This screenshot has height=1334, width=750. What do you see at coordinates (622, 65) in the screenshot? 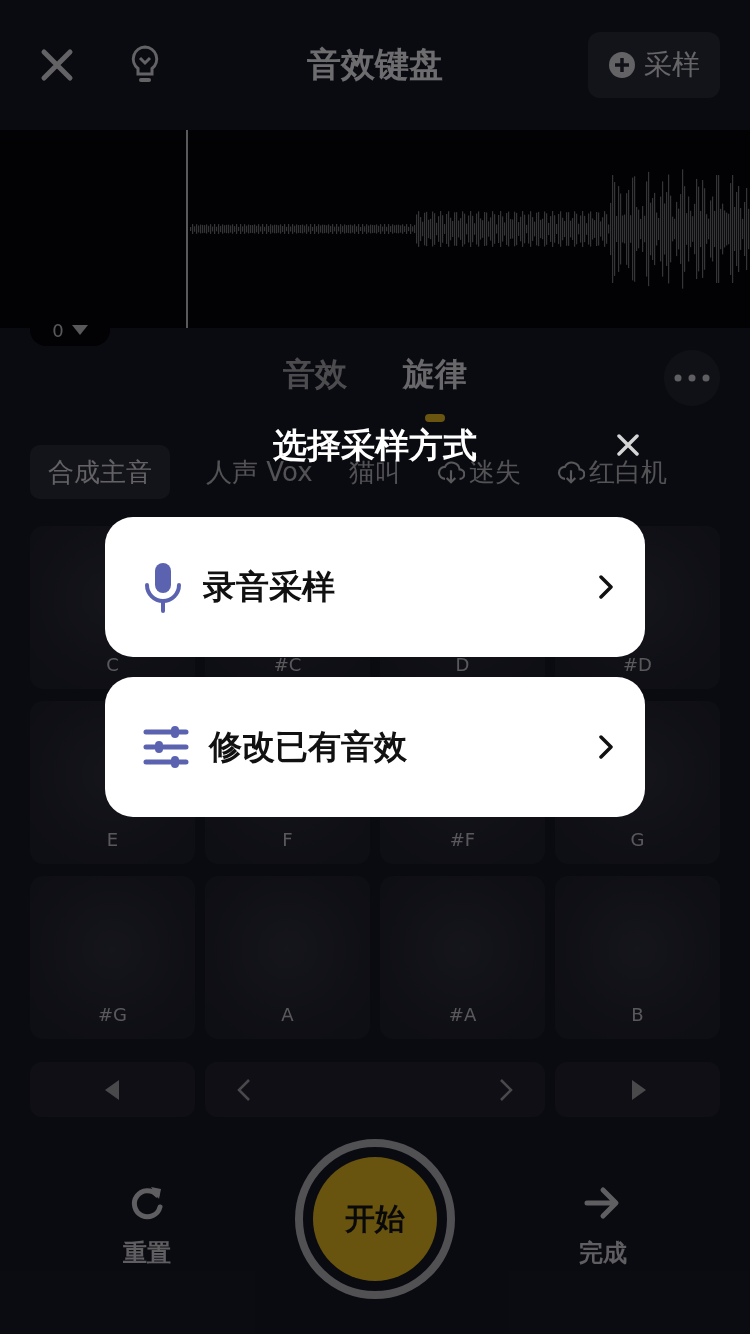
I see `plus-icon` at bounding box center [622, 65].